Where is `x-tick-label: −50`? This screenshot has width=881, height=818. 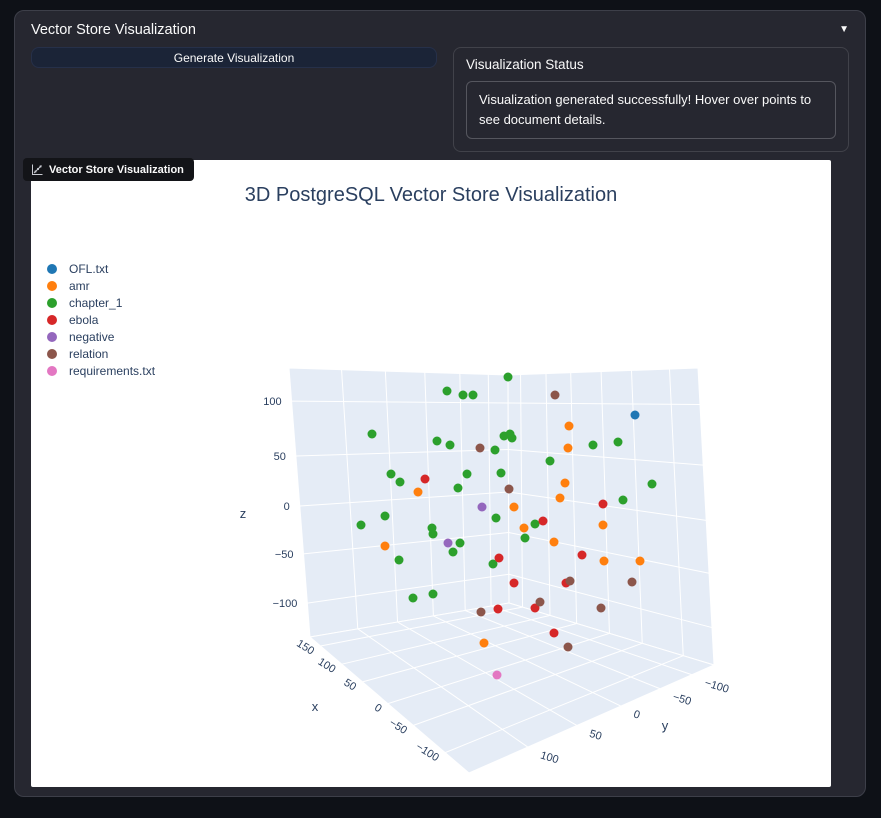 x-tick-label: −50 is located at coordinates (398, 727).